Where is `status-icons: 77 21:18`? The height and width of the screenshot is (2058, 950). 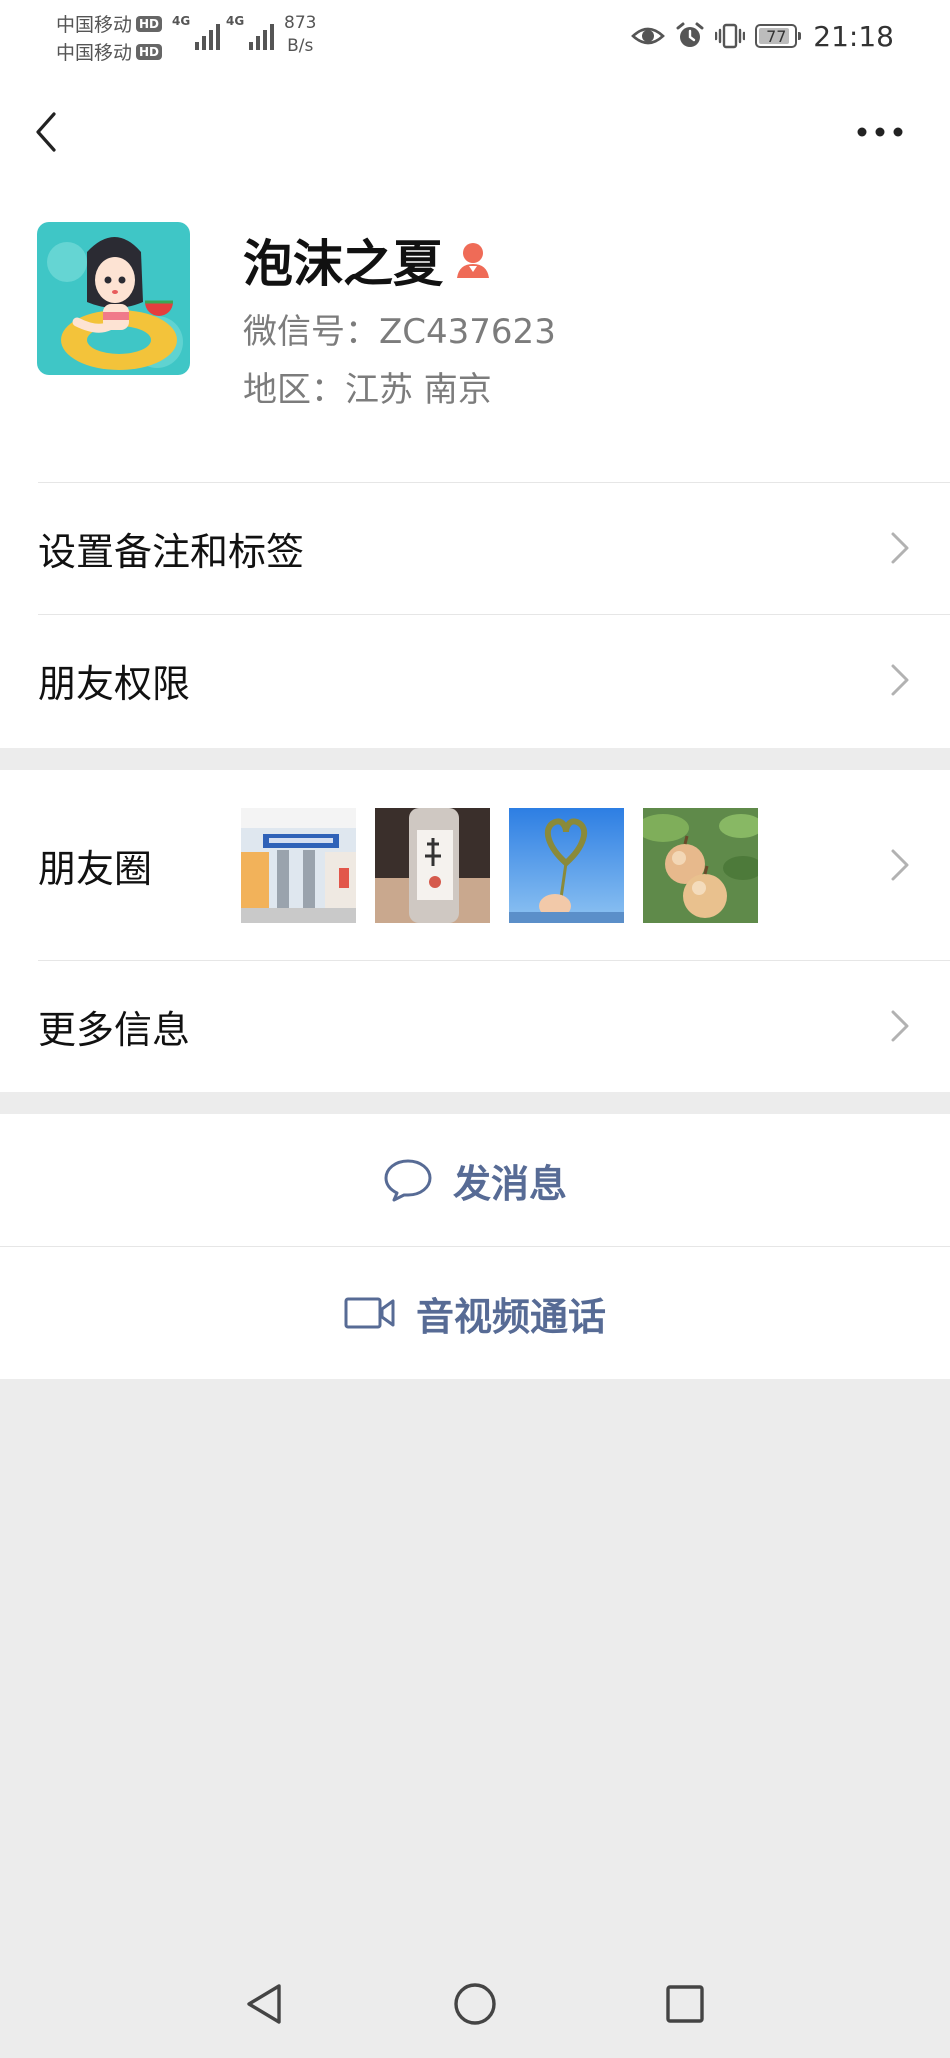
status-icons: 77 21:18 is located at coordinates (762, 36).